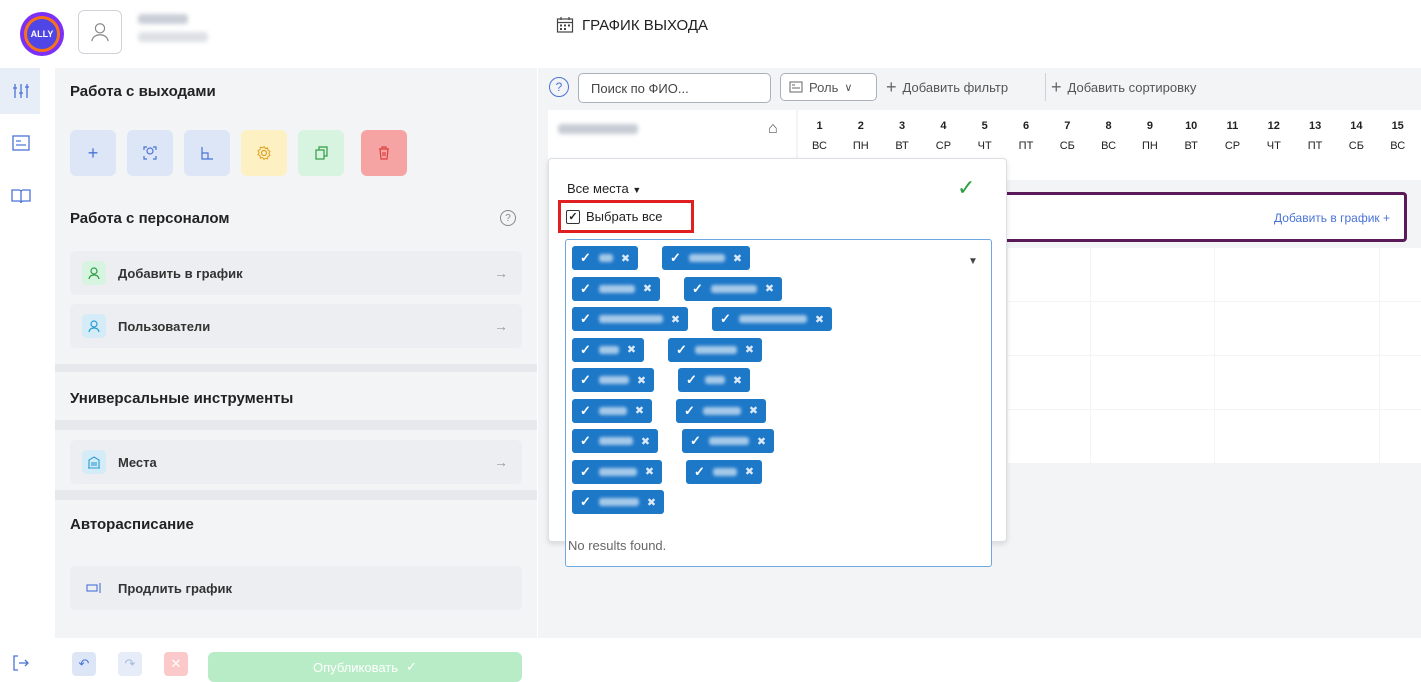  What do you see at coordinates (100, 32) in the screenshot?
I see `avatar` at bounding box center [100, 32].